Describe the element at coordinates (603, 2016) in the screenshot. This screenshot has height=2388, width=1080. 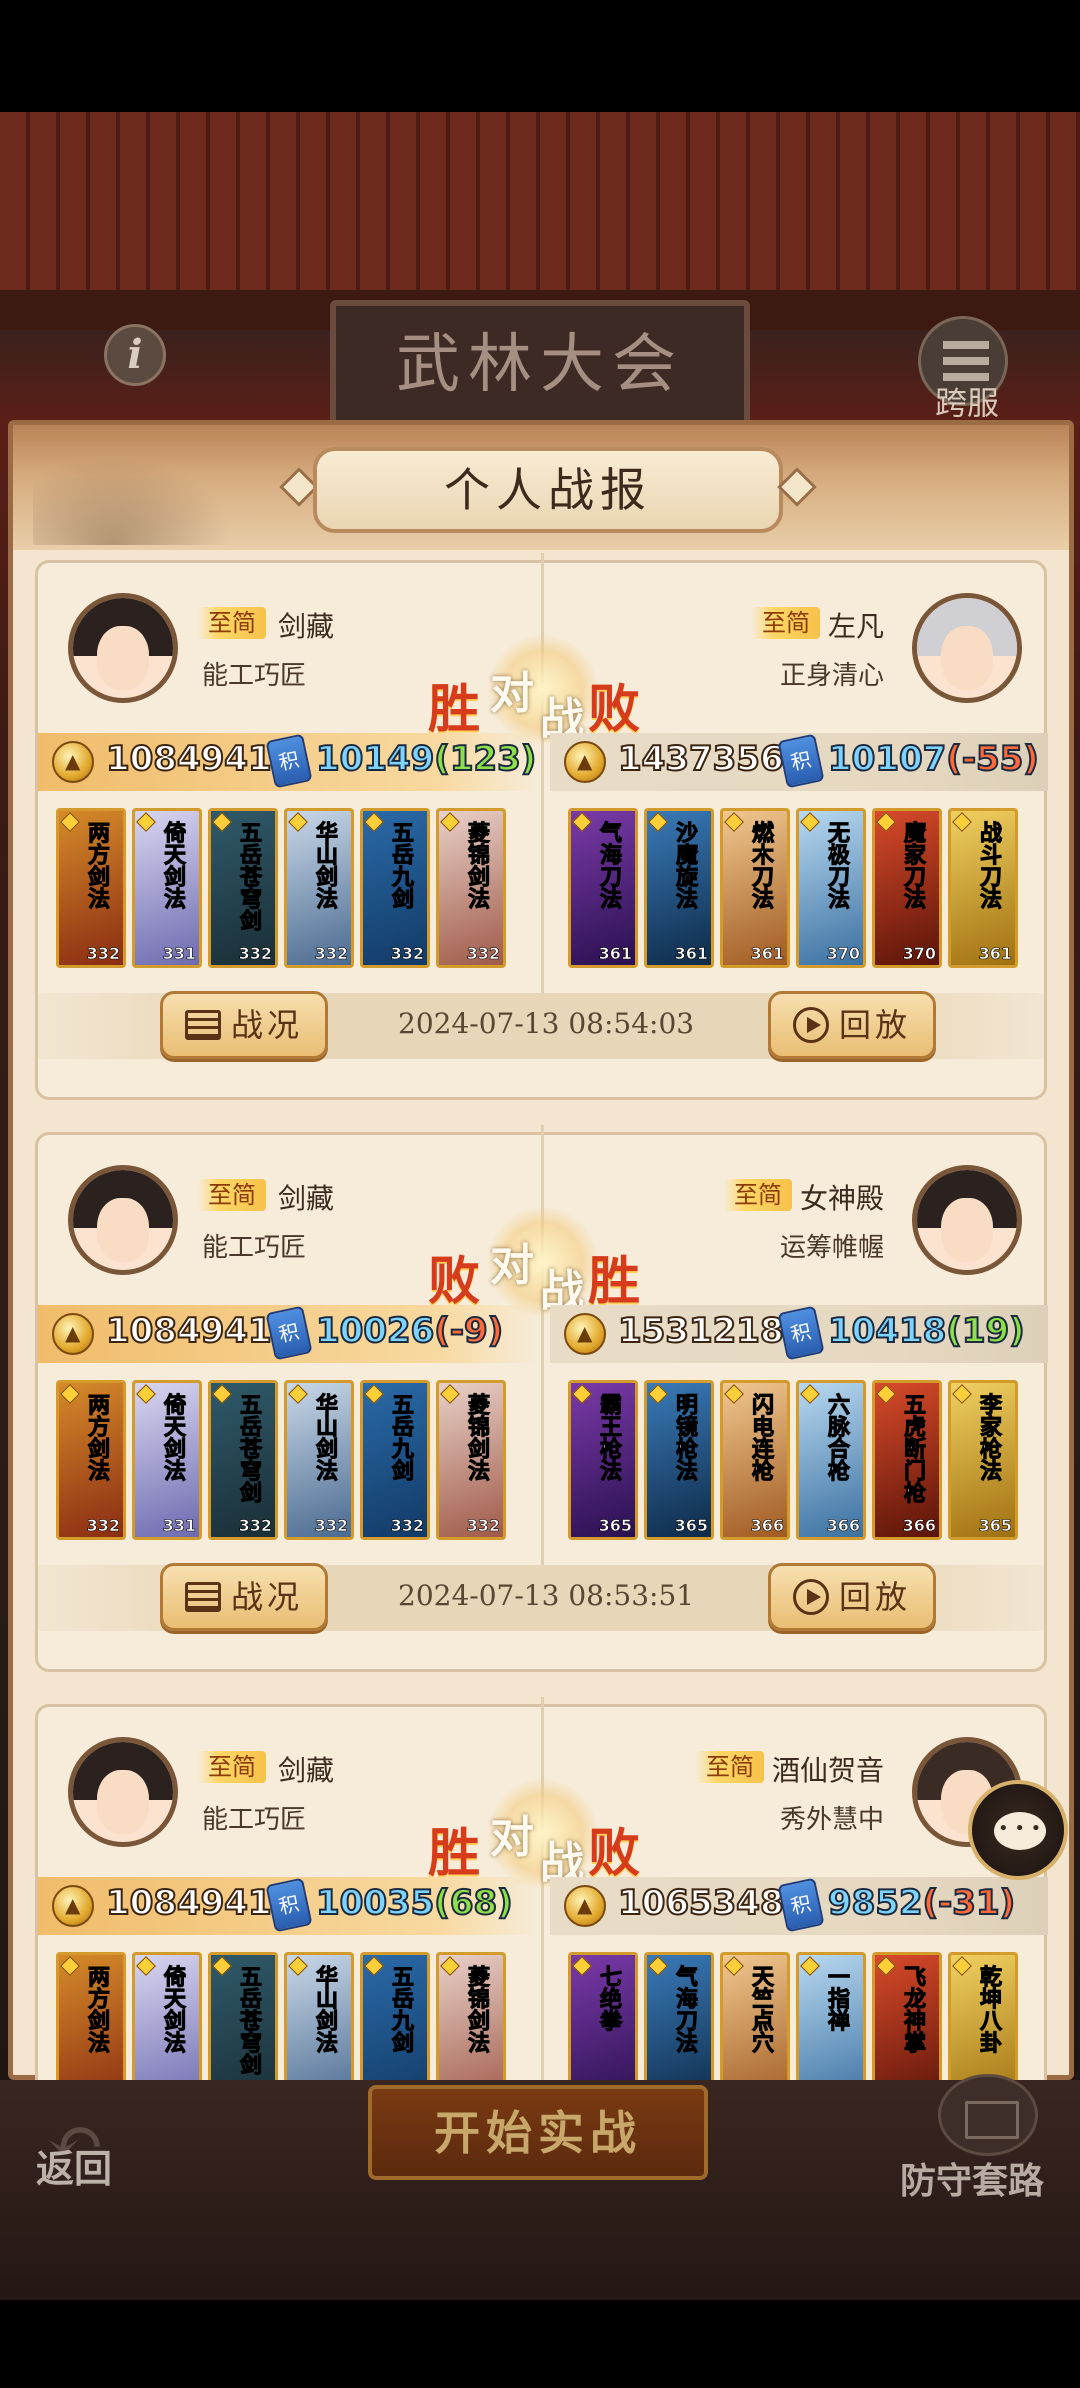
I see `skill-card: 七绝拳` at that location.